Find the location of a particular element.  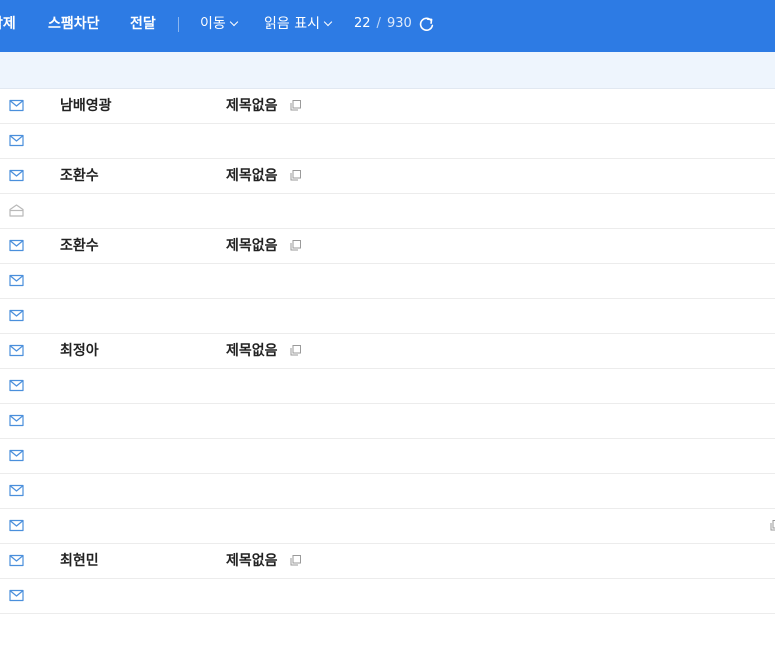

mail-row: 최현민 제목없음 is located at coordinates (387, 561).